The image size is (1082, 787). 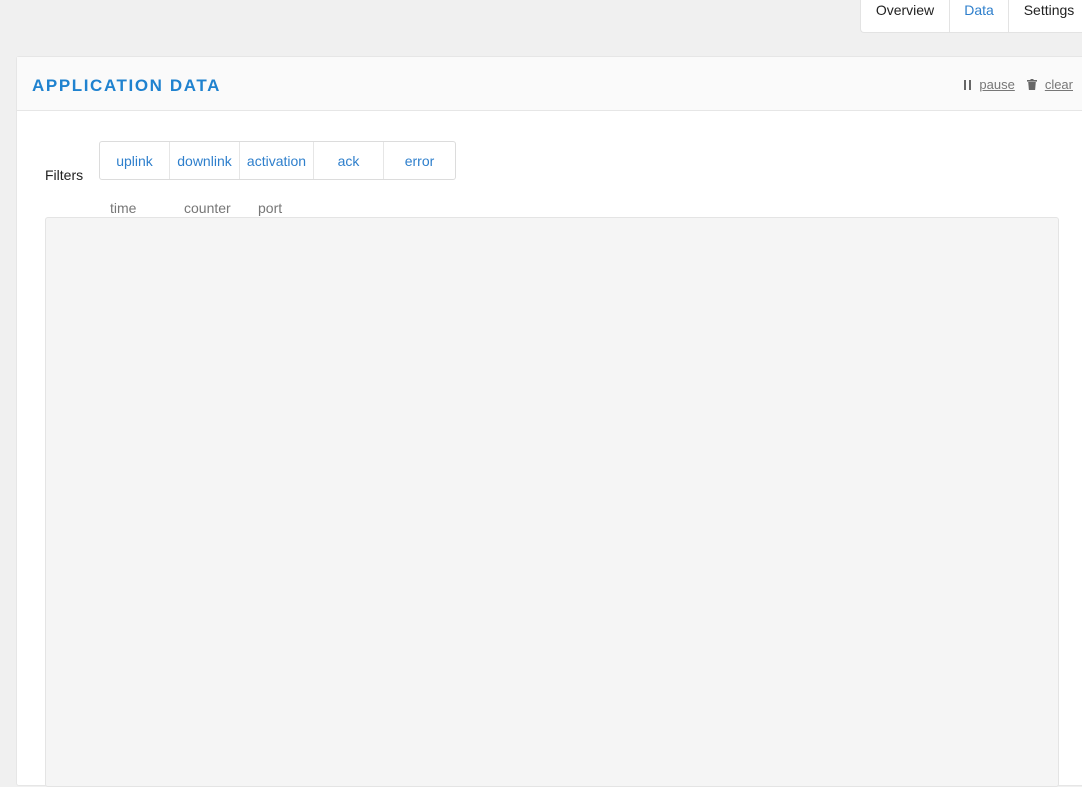 What do you see at coordinates (126, 85) in the screenshot?
I see `page-title: APPLICATION DATA` at bounding box center [126, 85].